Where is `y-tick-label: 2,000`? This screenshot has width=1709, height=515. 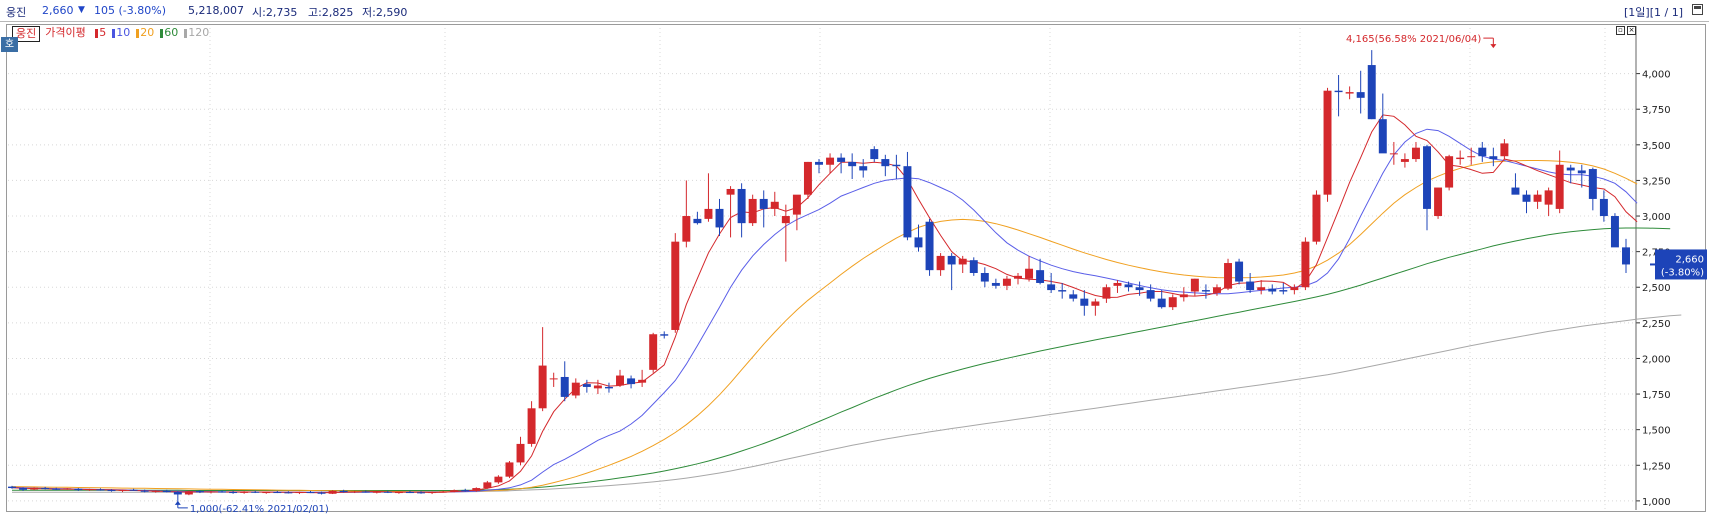 y-tick-label: 2,000 is located at coordinates (1656, 359).